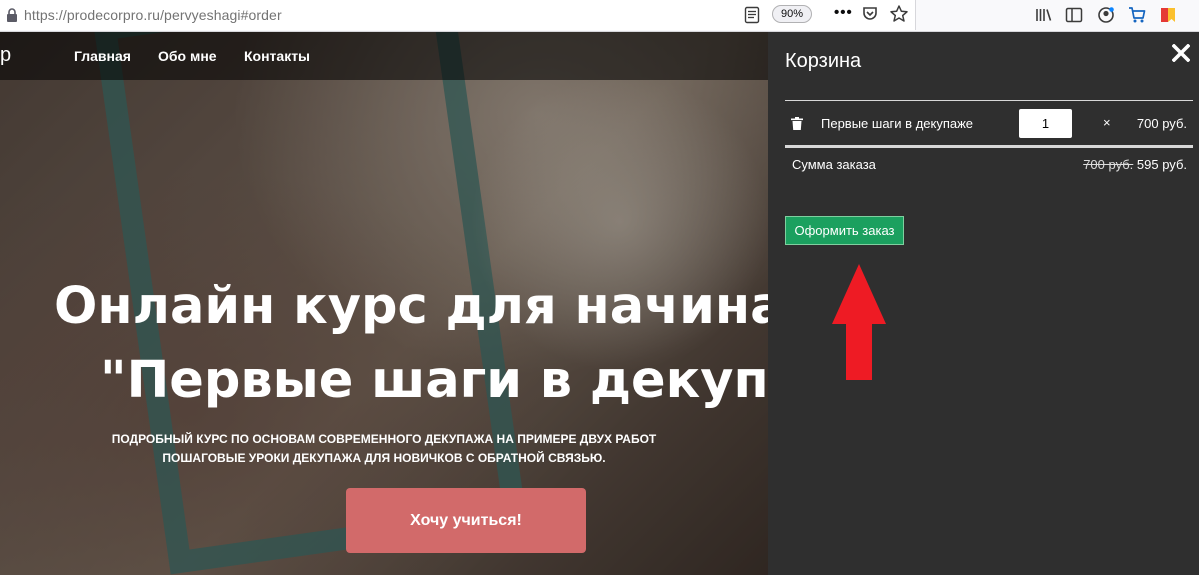  I want to click on url-host: https://prodecorpro.ru, so click(92, 15).